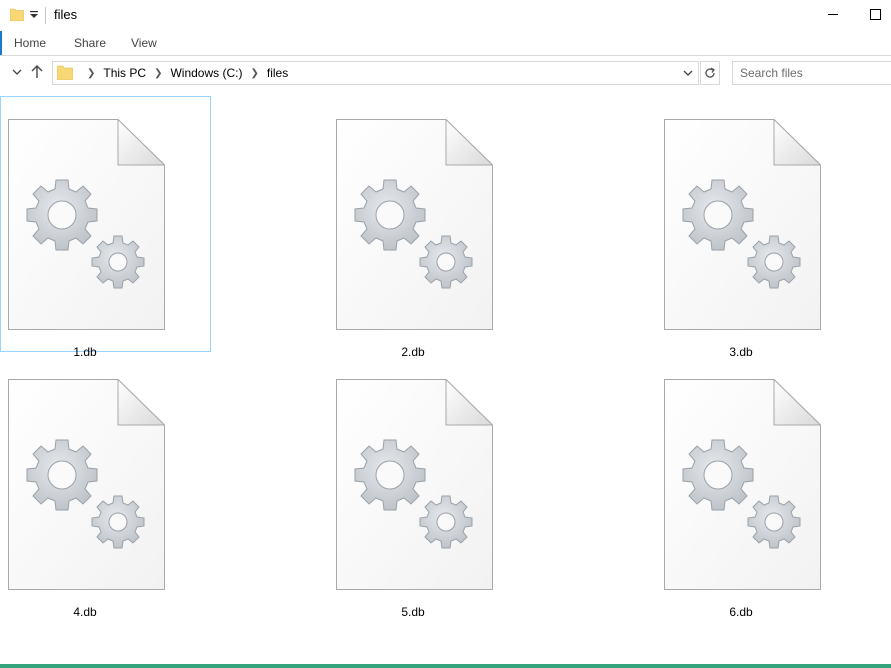  I want to click on search-input: Search files, so click(811, 73).